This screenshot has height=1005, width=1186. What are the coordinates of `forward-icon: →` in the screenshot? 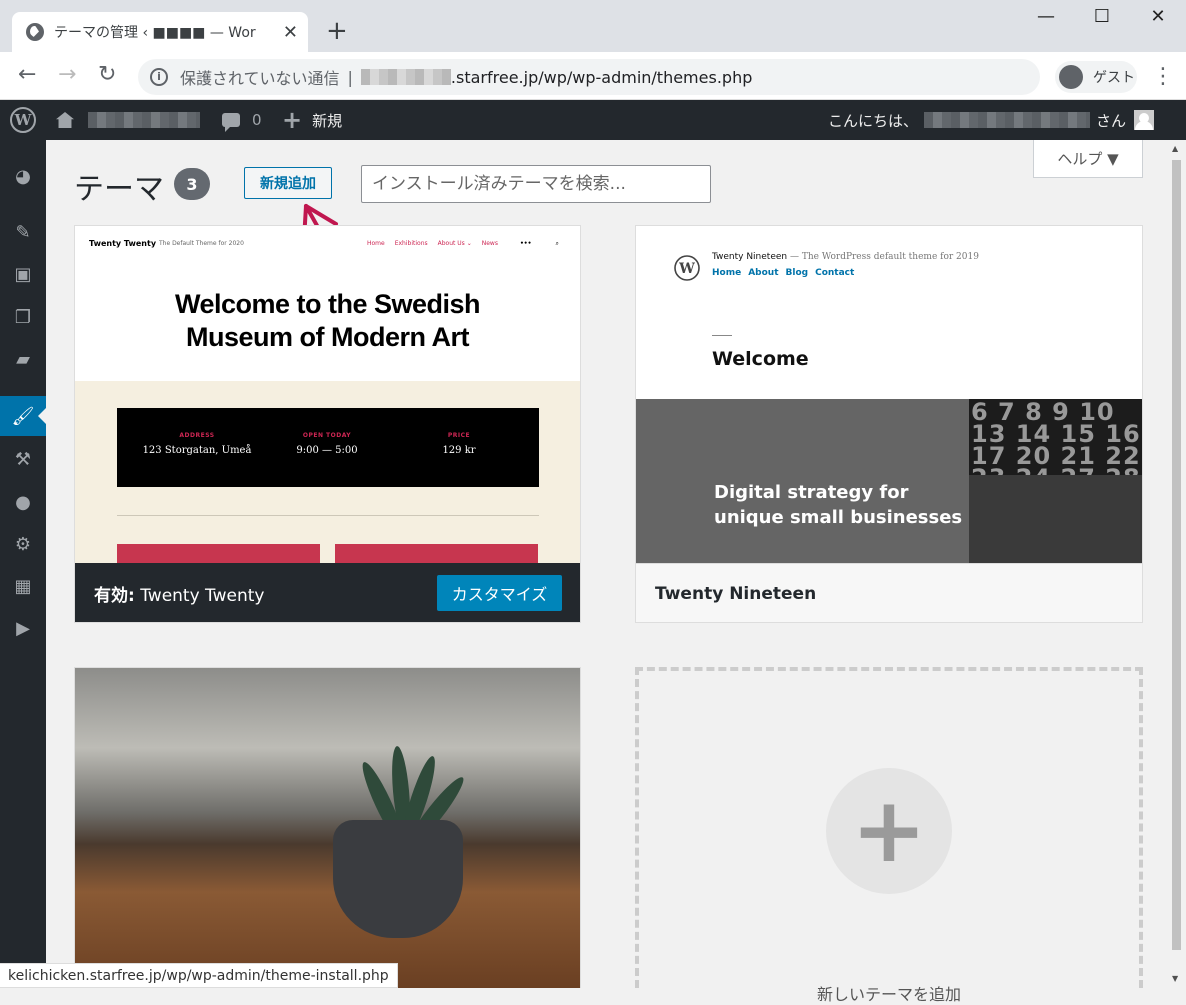 It's located at (67, 75).